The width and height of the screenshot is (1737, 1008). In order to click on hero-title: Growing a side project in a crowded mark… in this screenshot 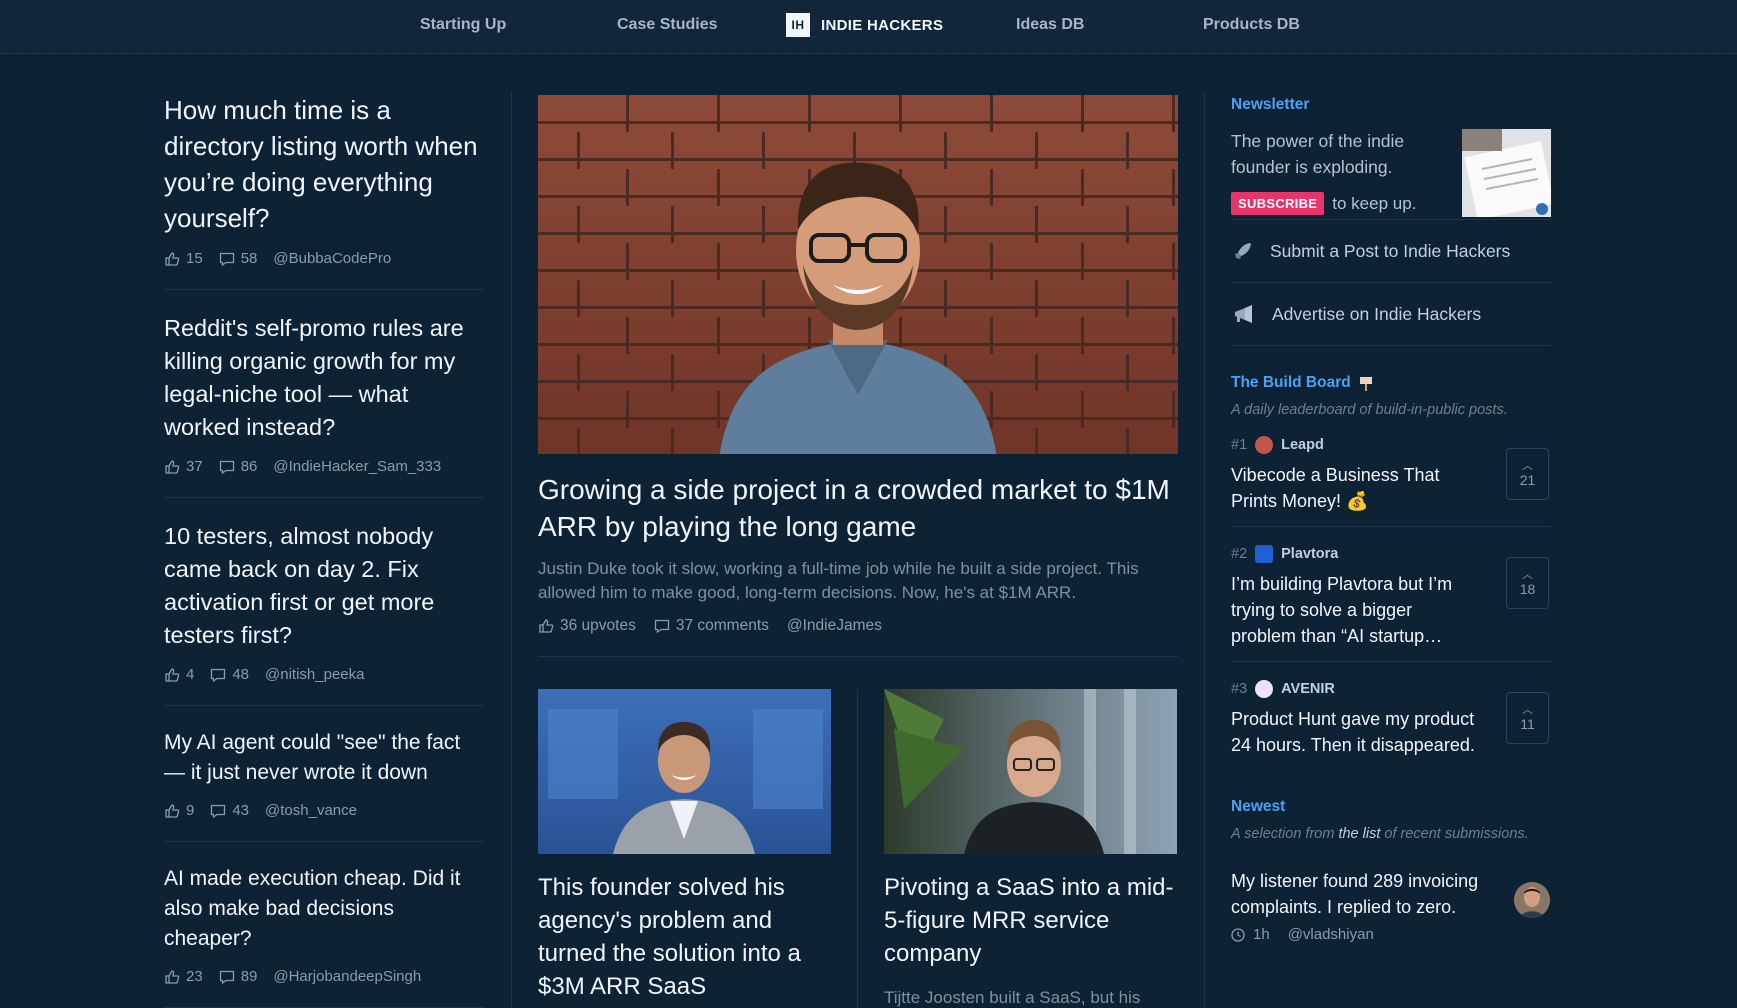, I will do `click(858, 508)`.